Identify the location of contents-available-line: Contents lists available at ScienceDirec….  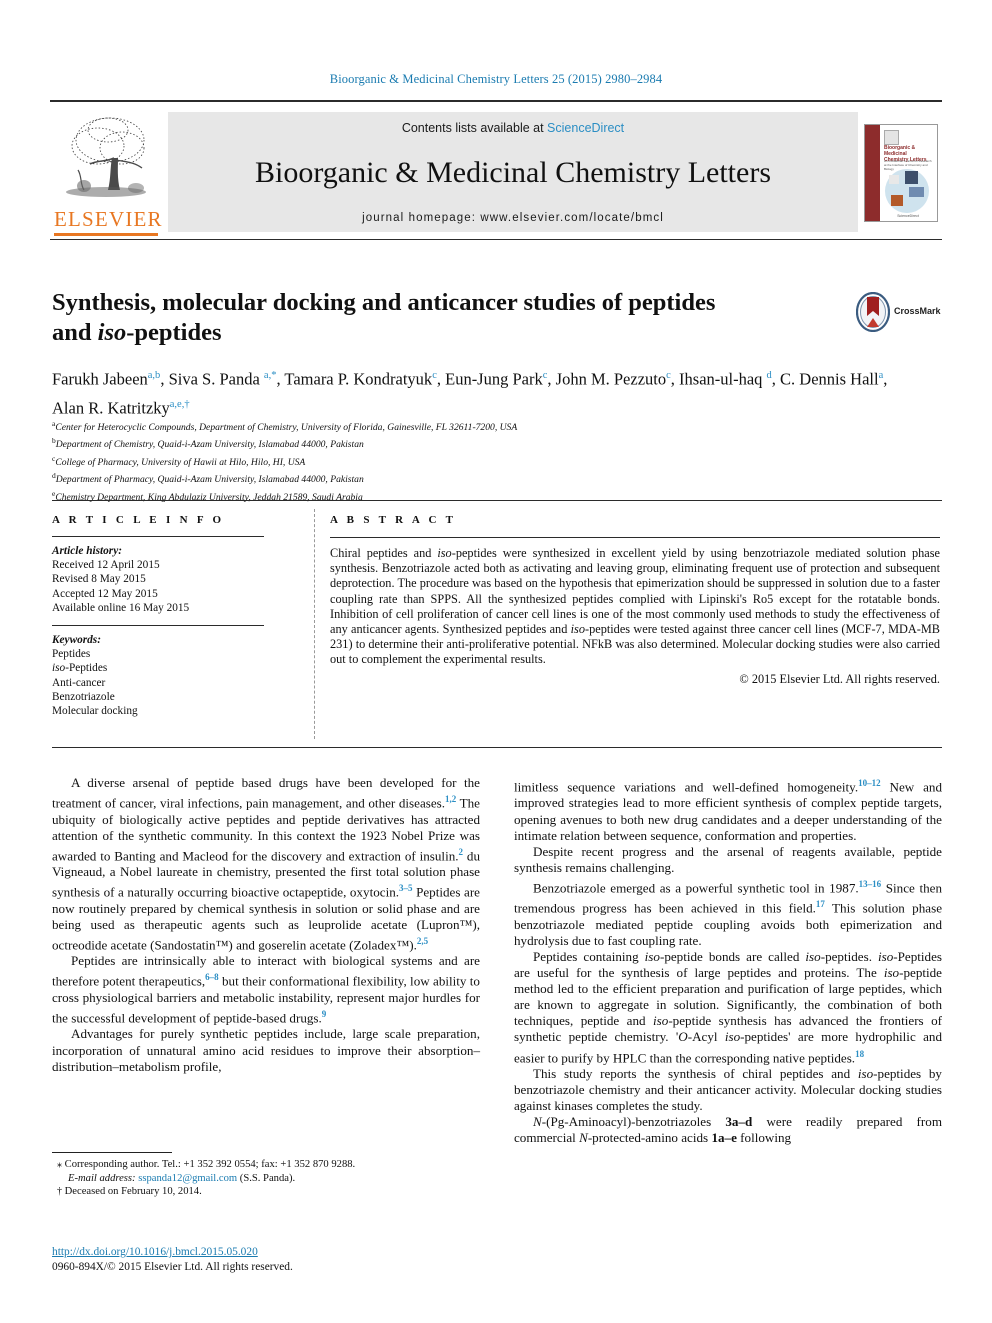
(513, 128).